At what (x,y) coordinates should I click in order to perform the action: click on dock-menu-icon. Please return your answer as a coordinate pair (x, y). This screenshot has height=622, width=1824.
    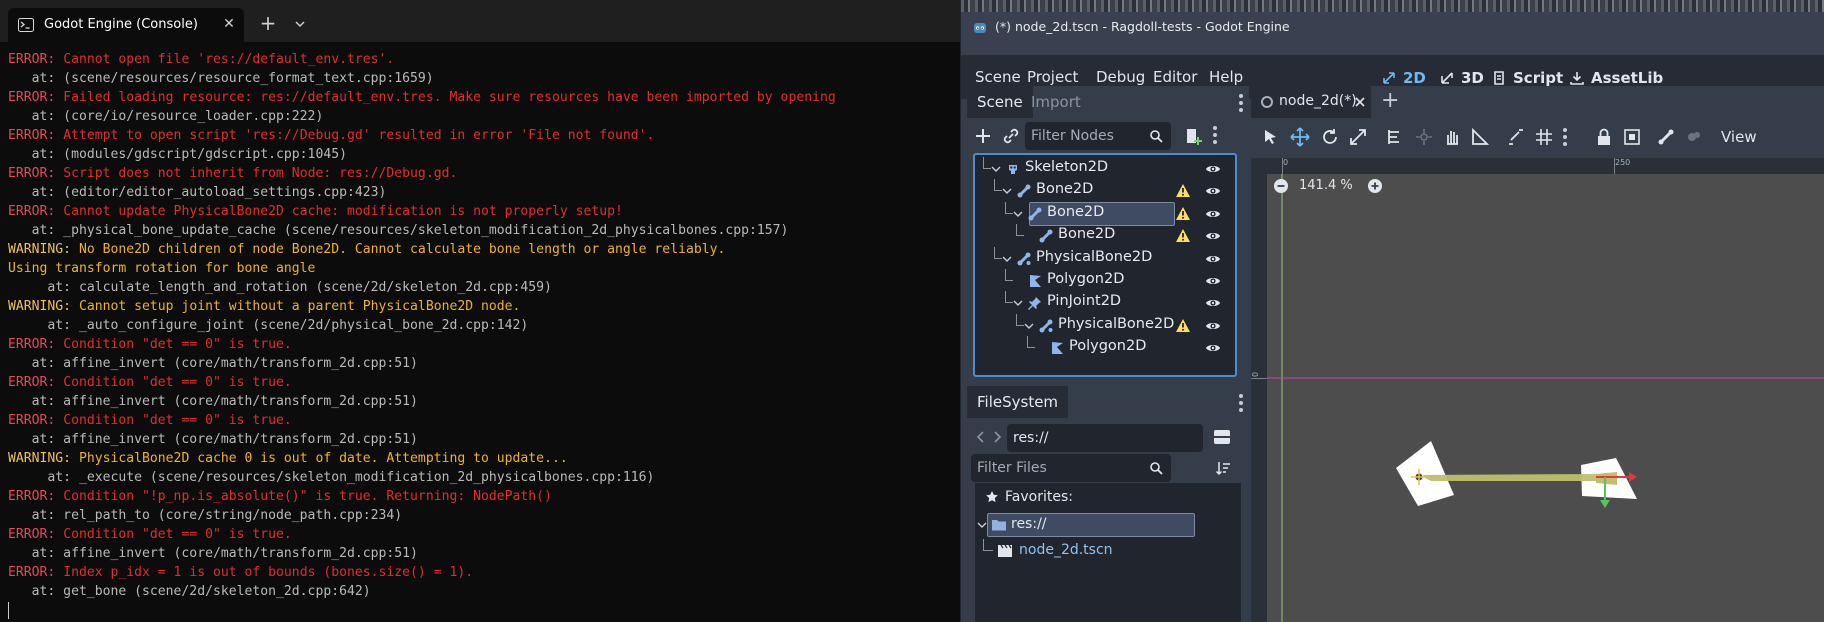
    Looking at the image, I should click on (1241, 103).